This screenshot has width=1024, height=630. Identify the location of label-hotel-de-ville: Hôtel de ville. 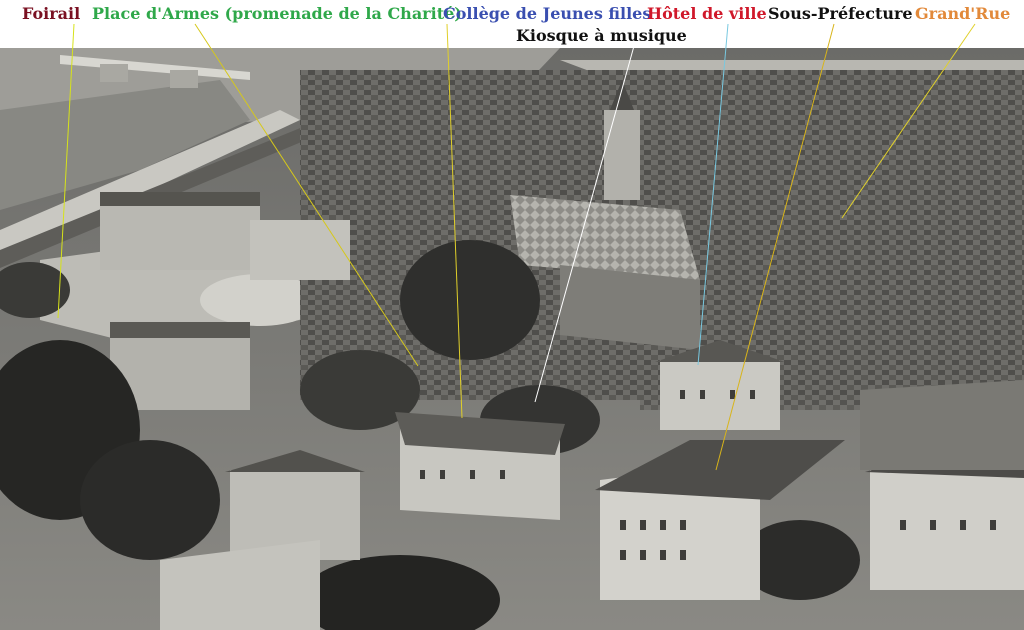
(707, 13).